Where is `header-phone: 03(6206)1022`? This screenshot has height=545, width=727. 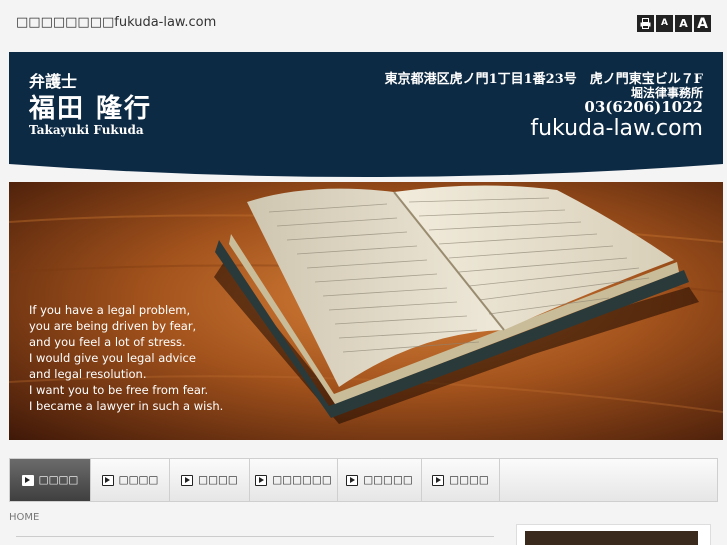 header-phone: 03(6206)1022 is located at coordinates (643, 107).